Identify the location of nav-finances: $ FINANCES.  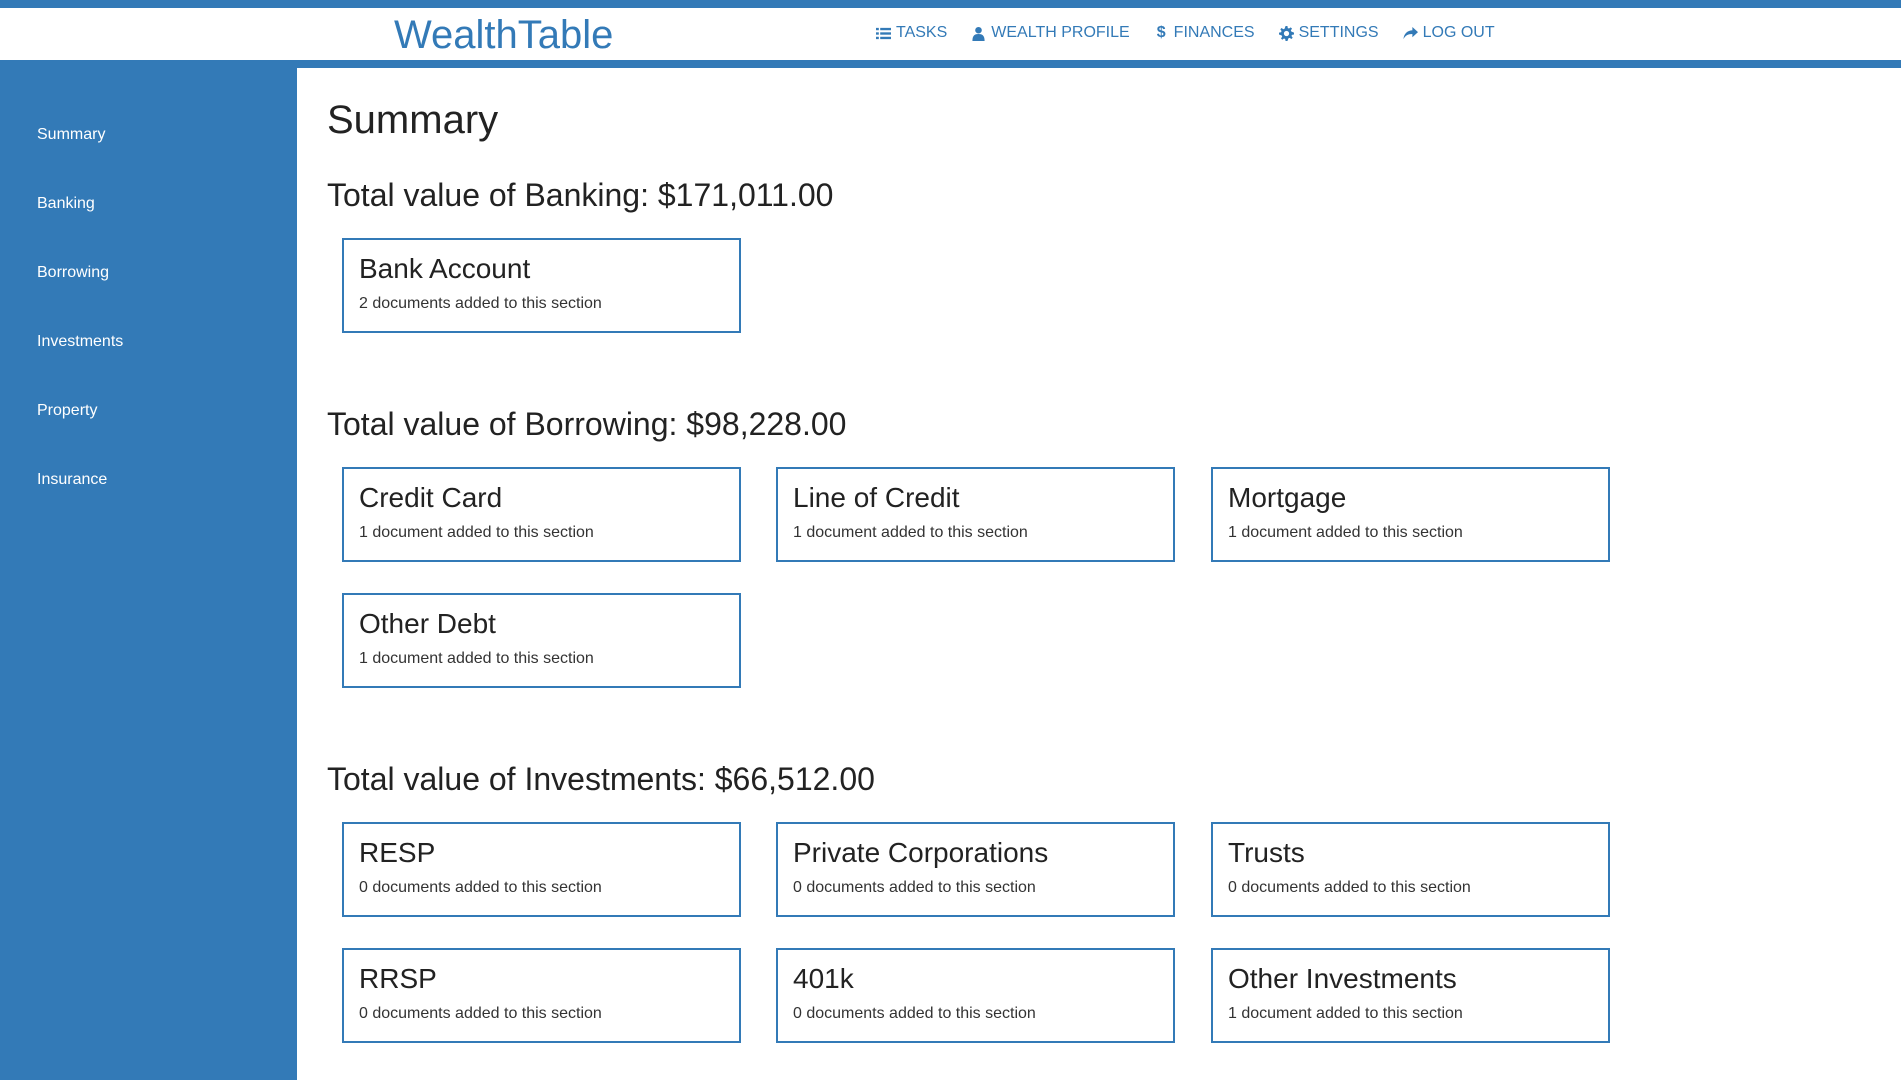
(1204, 33).